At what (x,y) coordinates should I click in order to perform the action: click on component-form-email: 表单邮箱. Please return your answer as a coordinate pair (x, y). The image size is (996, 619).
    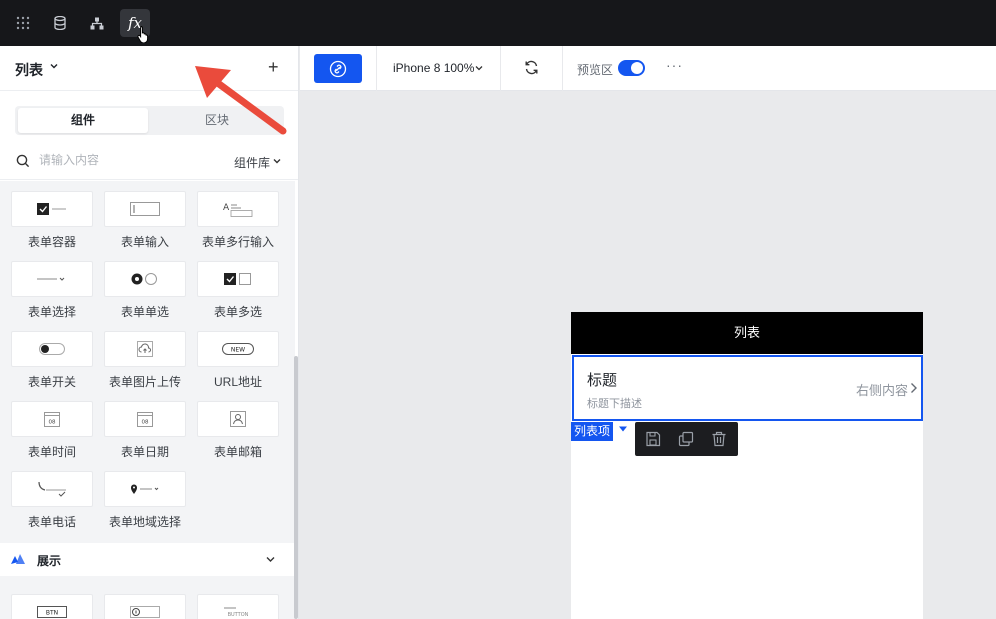
    Looking at the image, I should click on (238, 430).